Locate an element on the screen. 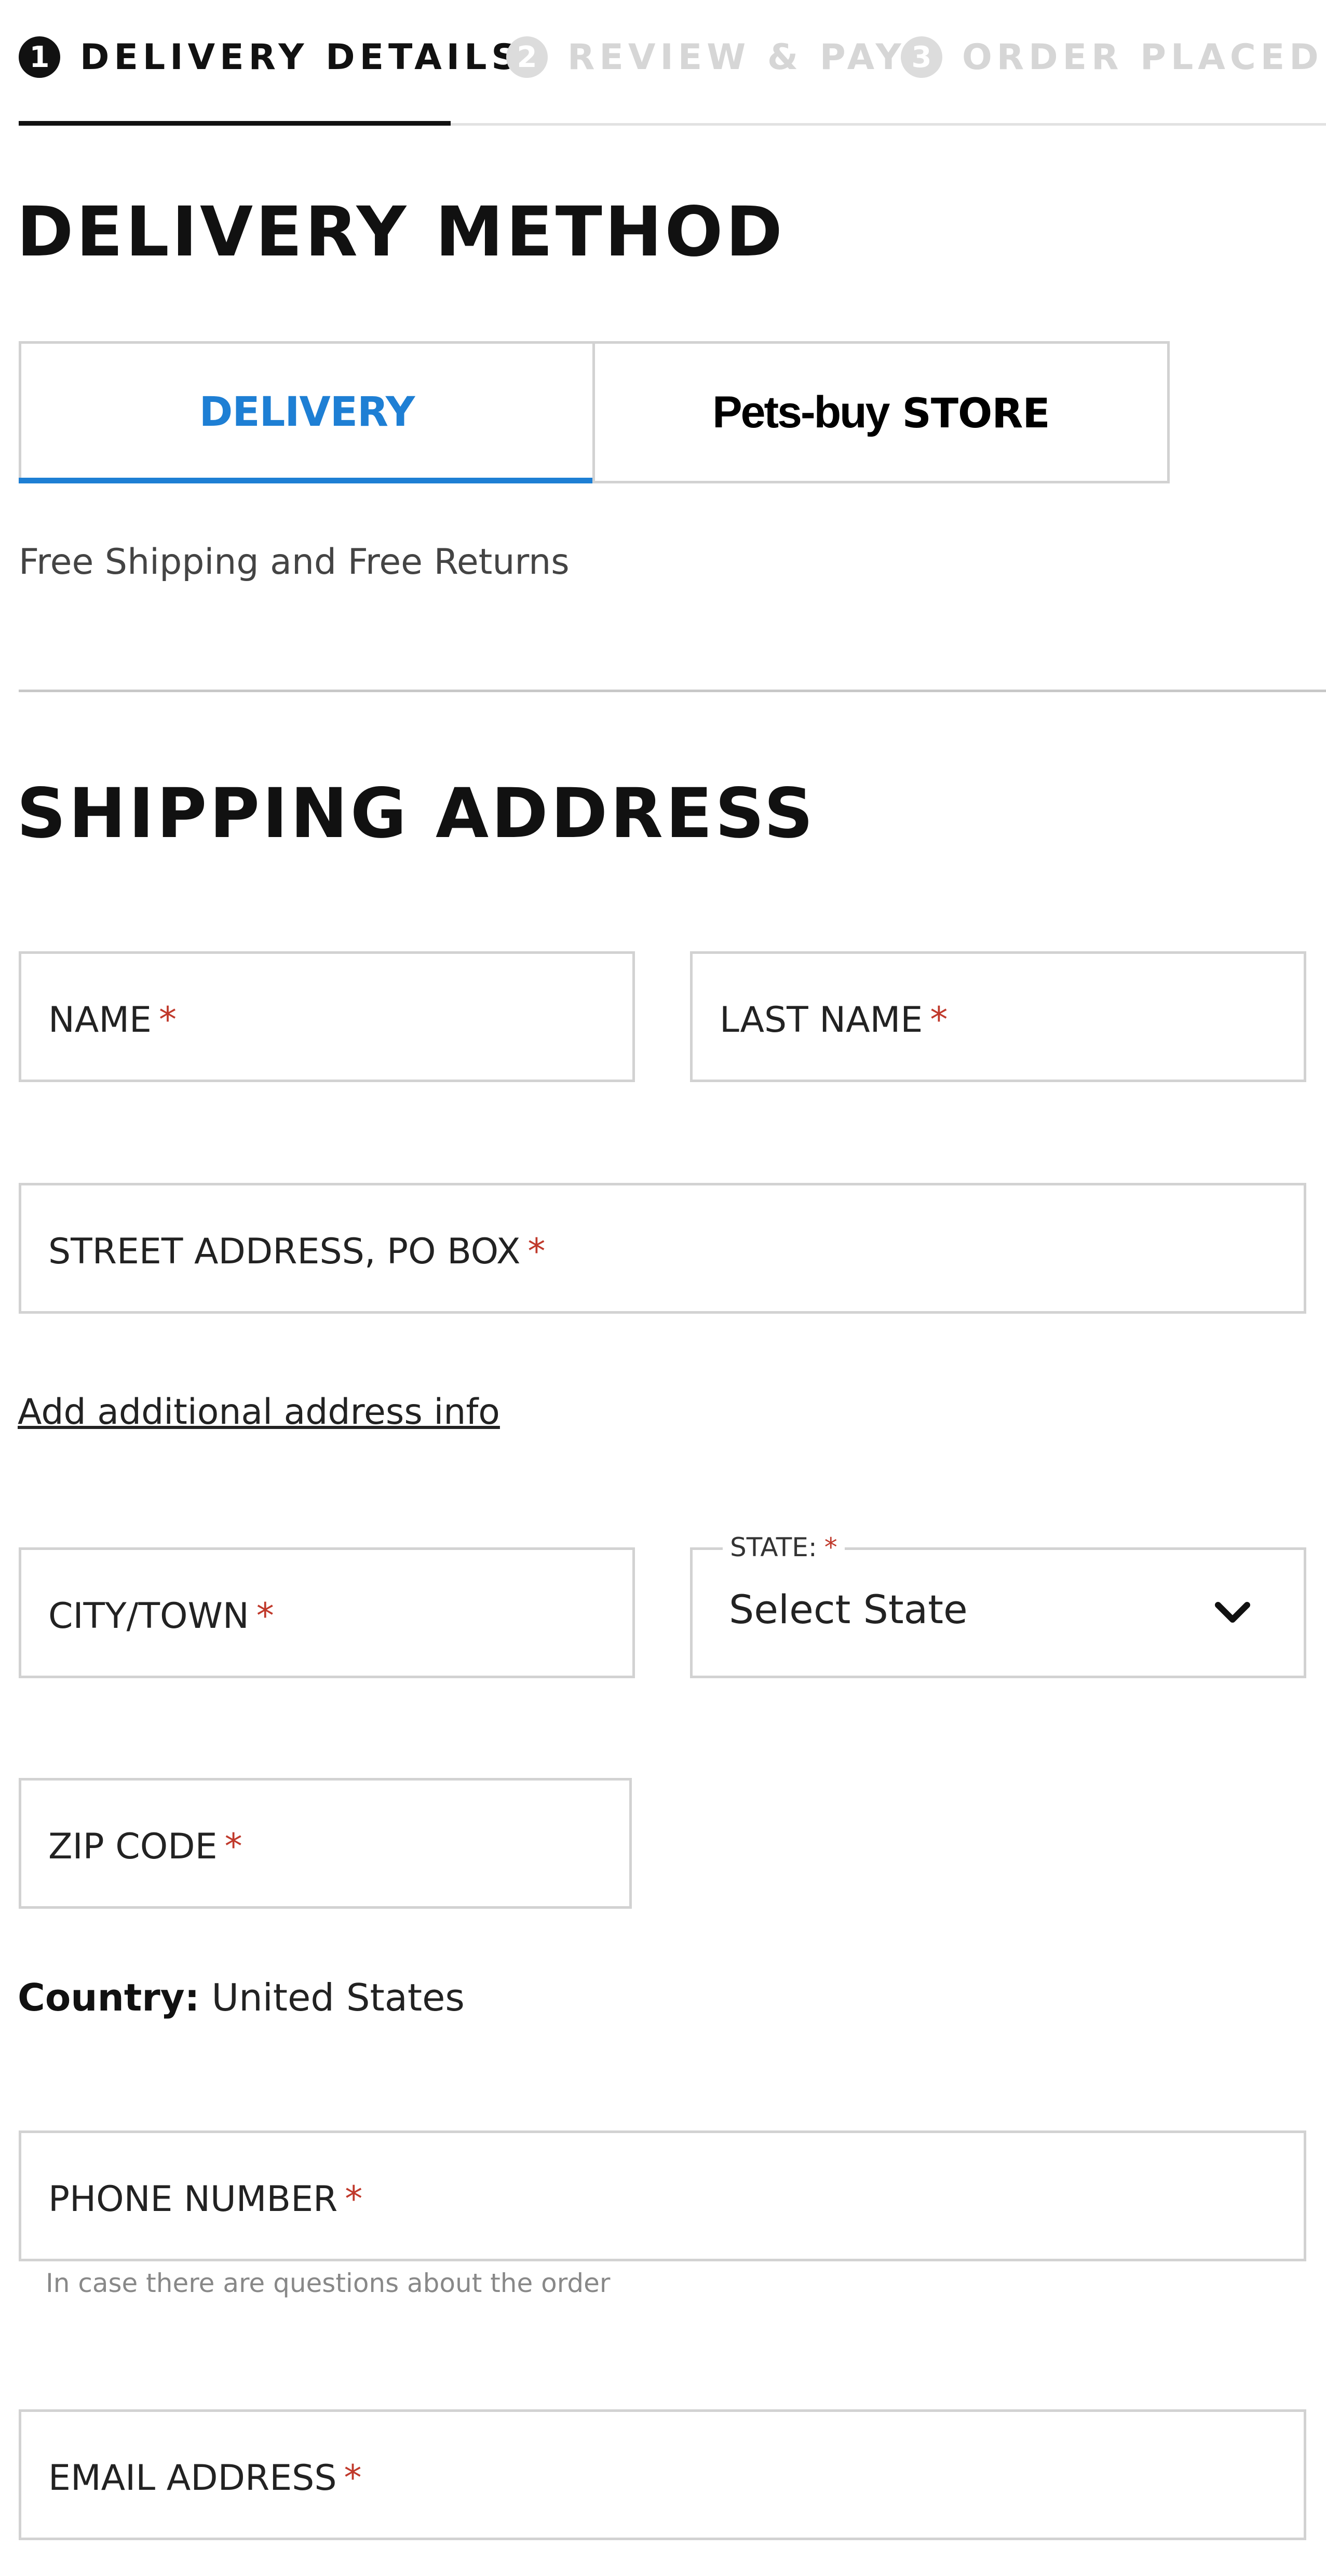 The width and height of the screenshot is (1326, 2576). email-address-field-label: EMAIL ADDRESS * is located at coordinates (205, 2478).